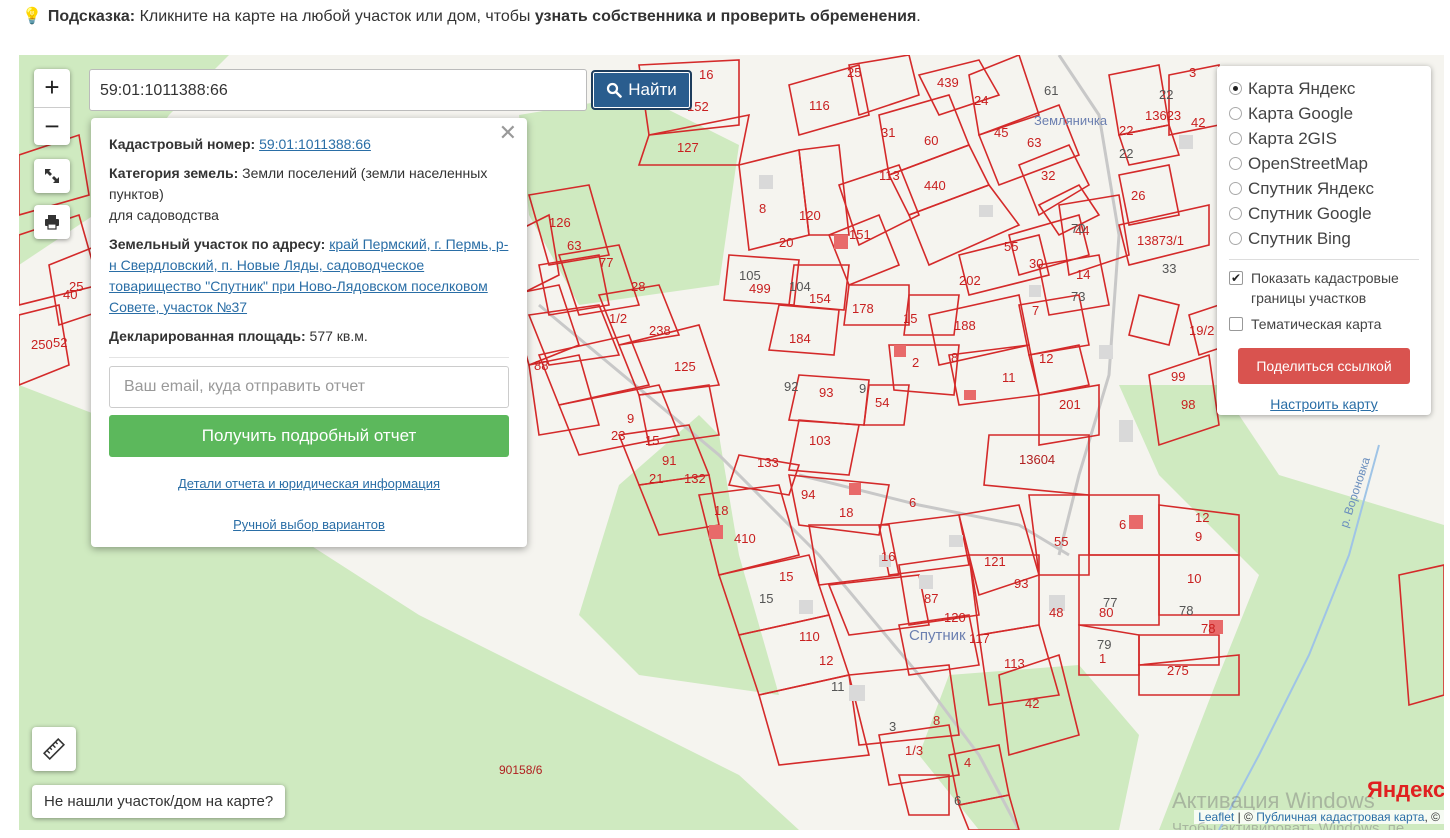 The height and width of the screenshot is (838, 1450). Describe the element at coordinates (688, 147) in the screenshot. I see `svg-text: 127` at that location.